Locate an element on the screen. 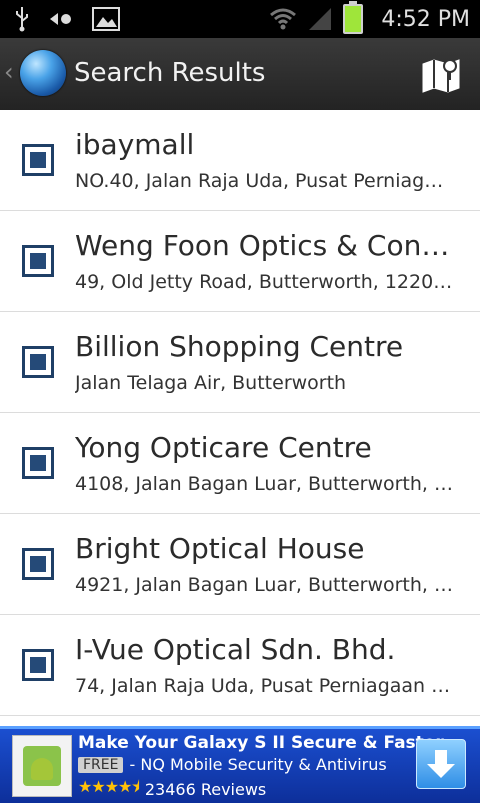  result-address: Jalan Telaga Air, Butterworth is located at coordinates (211, 383).